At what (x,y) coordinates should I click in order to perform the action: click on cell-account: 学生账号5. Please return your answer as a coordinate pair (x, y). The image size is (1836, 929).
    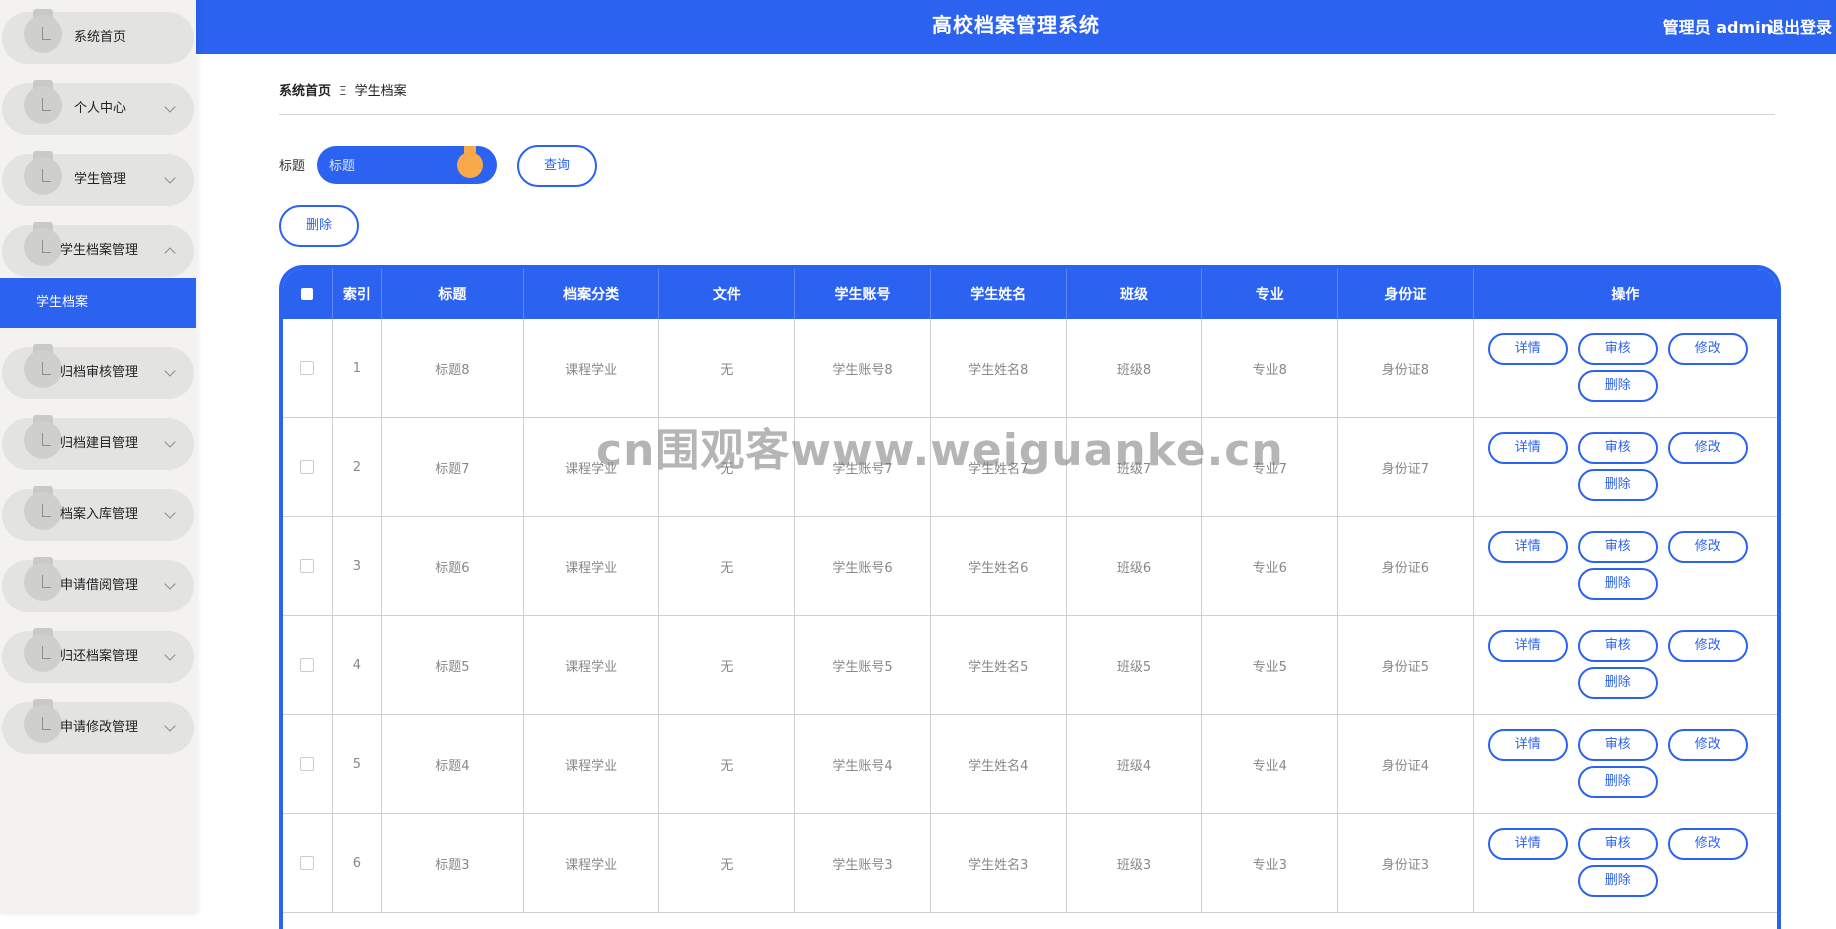
    Looking at the image, I should click on (862, 665).